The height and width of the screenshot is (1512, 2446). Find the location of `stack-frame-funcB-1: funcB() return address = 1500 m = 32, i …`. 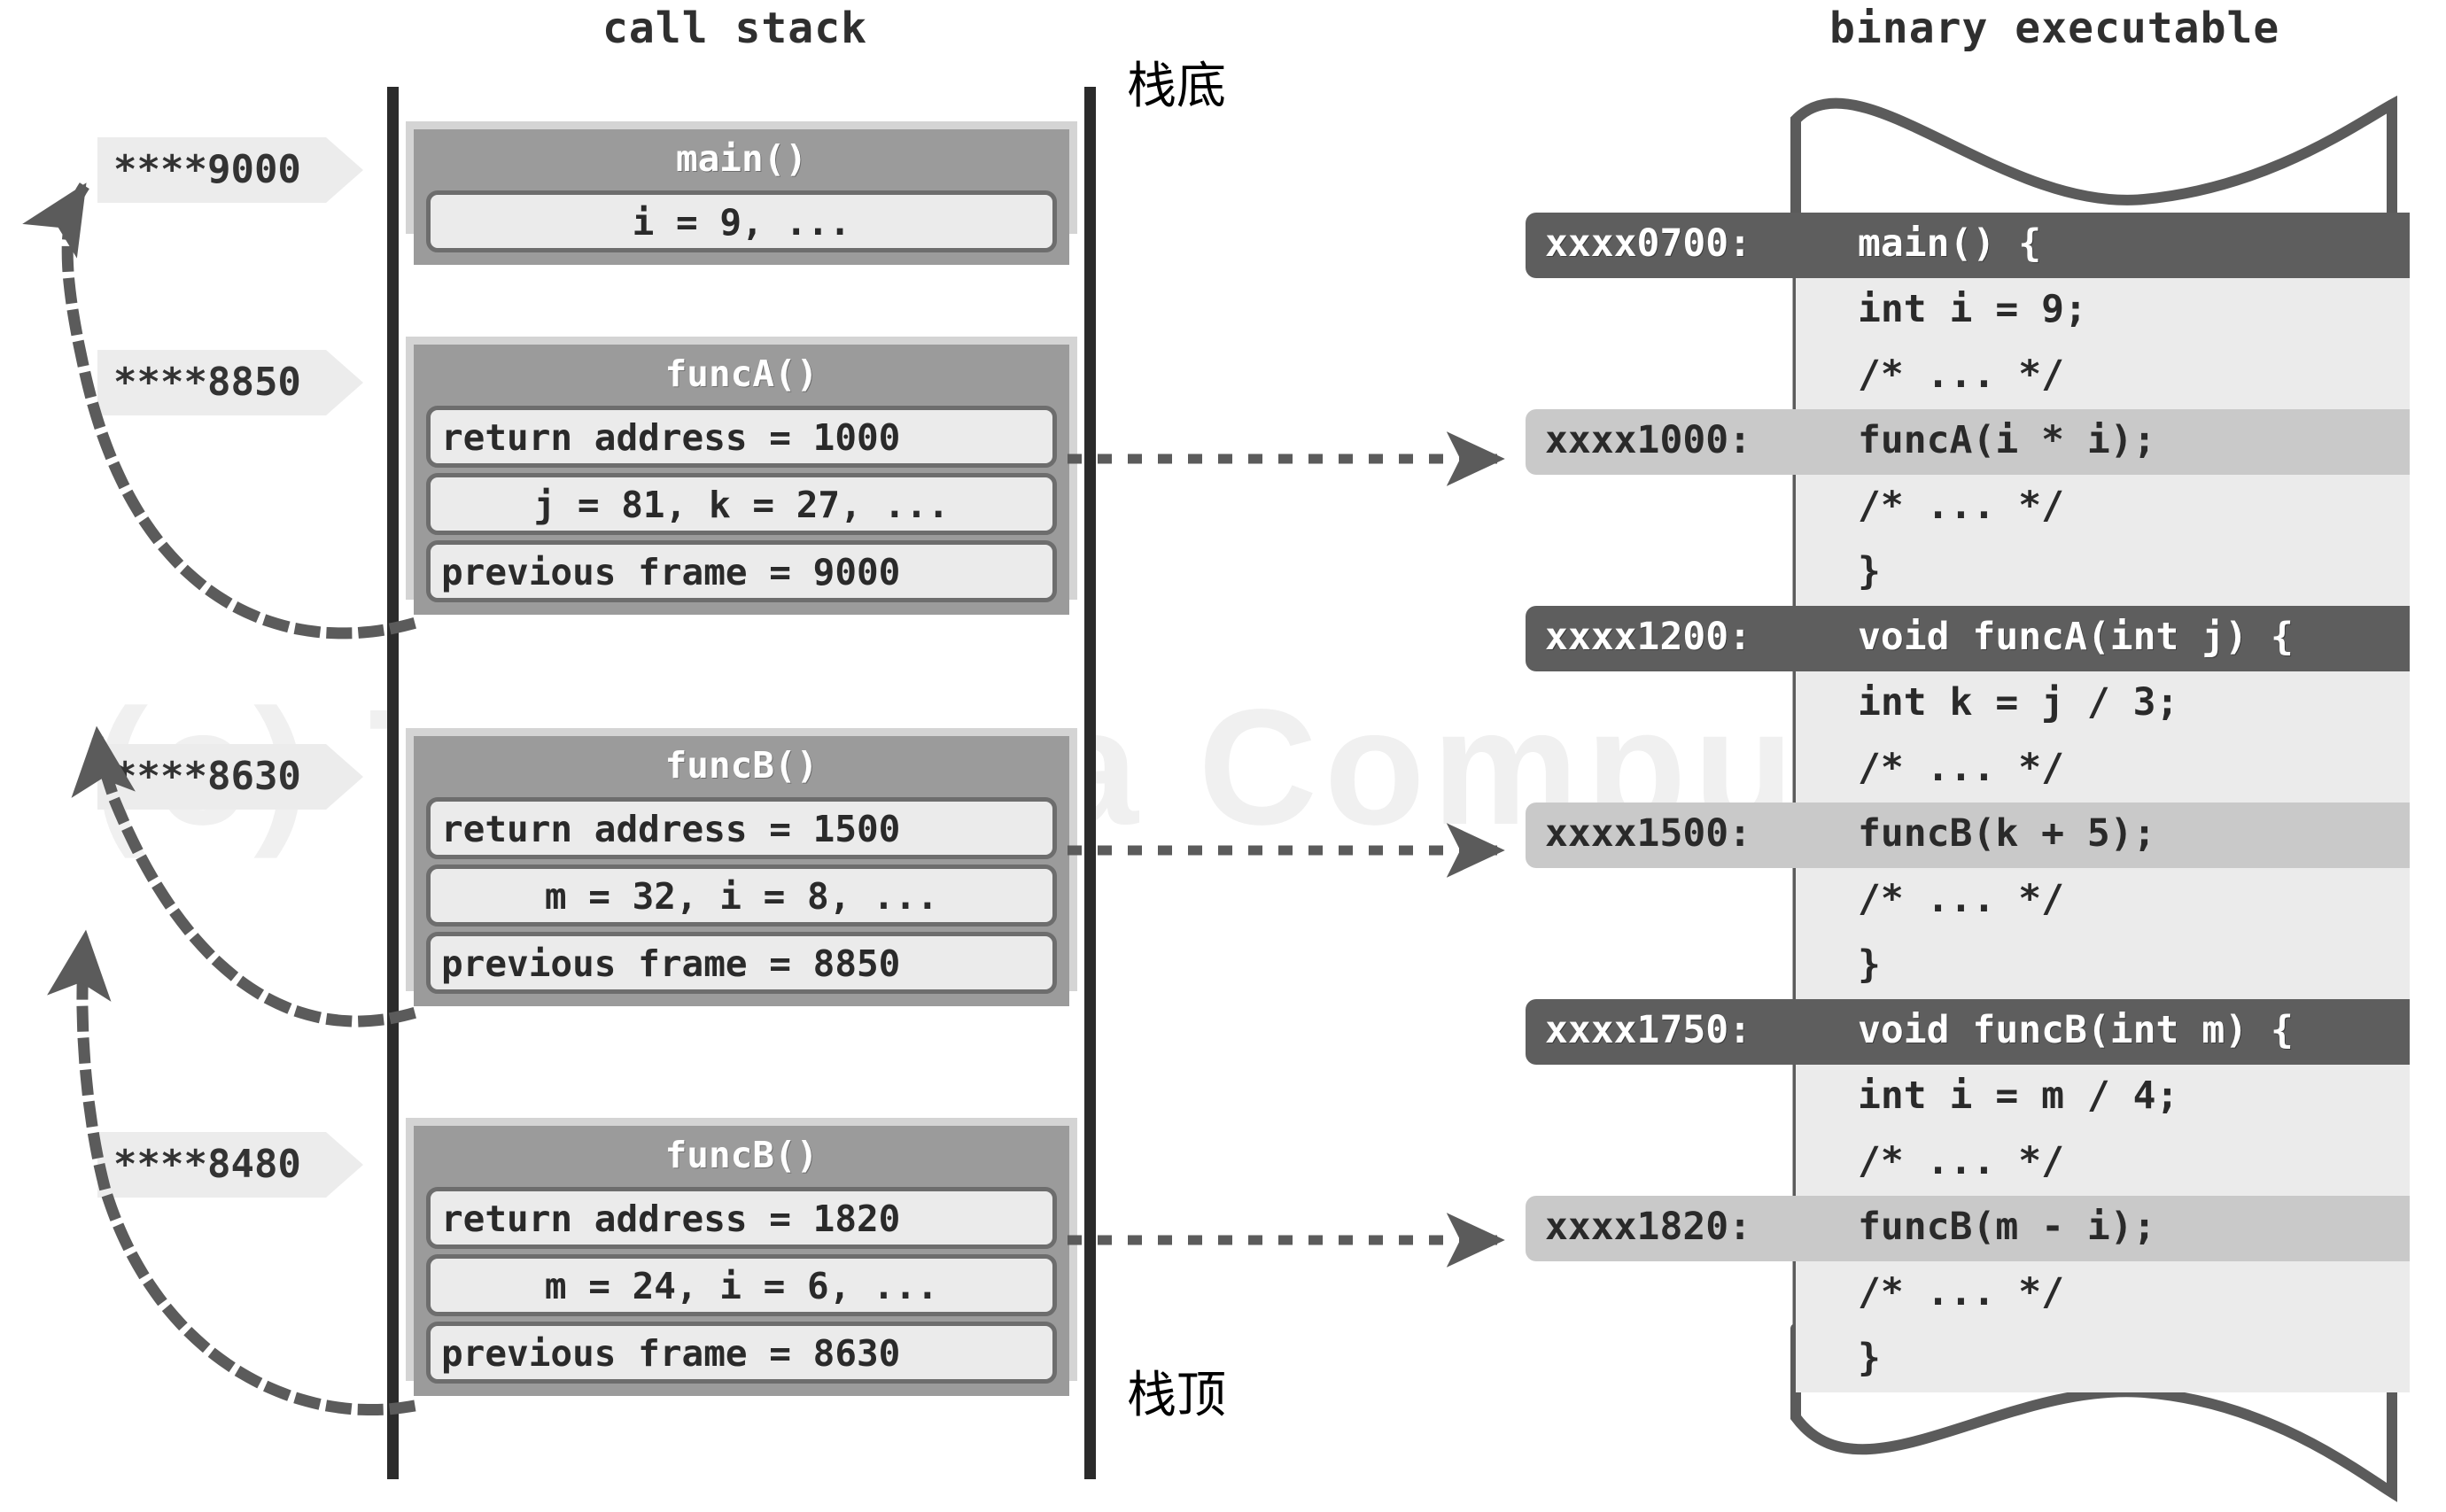

stack-frame-funcB-1: funcB() return address = 1500 m = 32, i … is located at coordinates (741, 868).